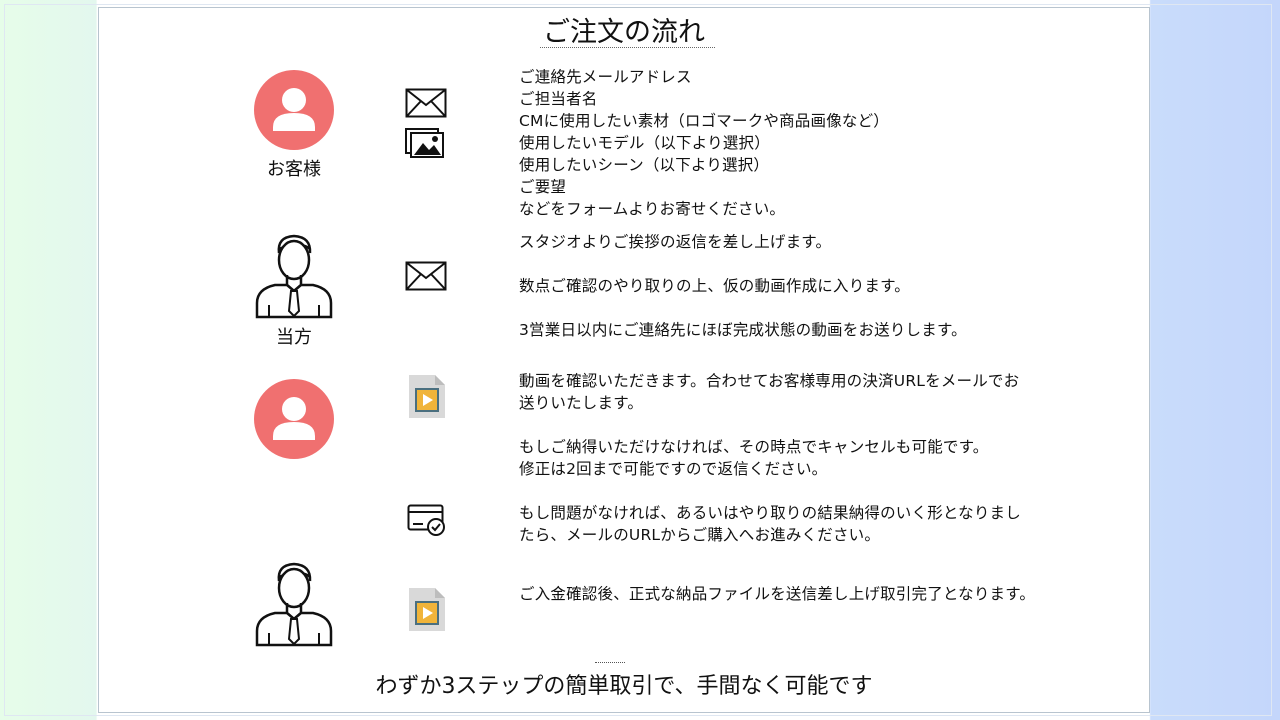  Describe the element at coordinates (558, 99) in the screenshot. I see `step1-line: ご担当者名` at that location.